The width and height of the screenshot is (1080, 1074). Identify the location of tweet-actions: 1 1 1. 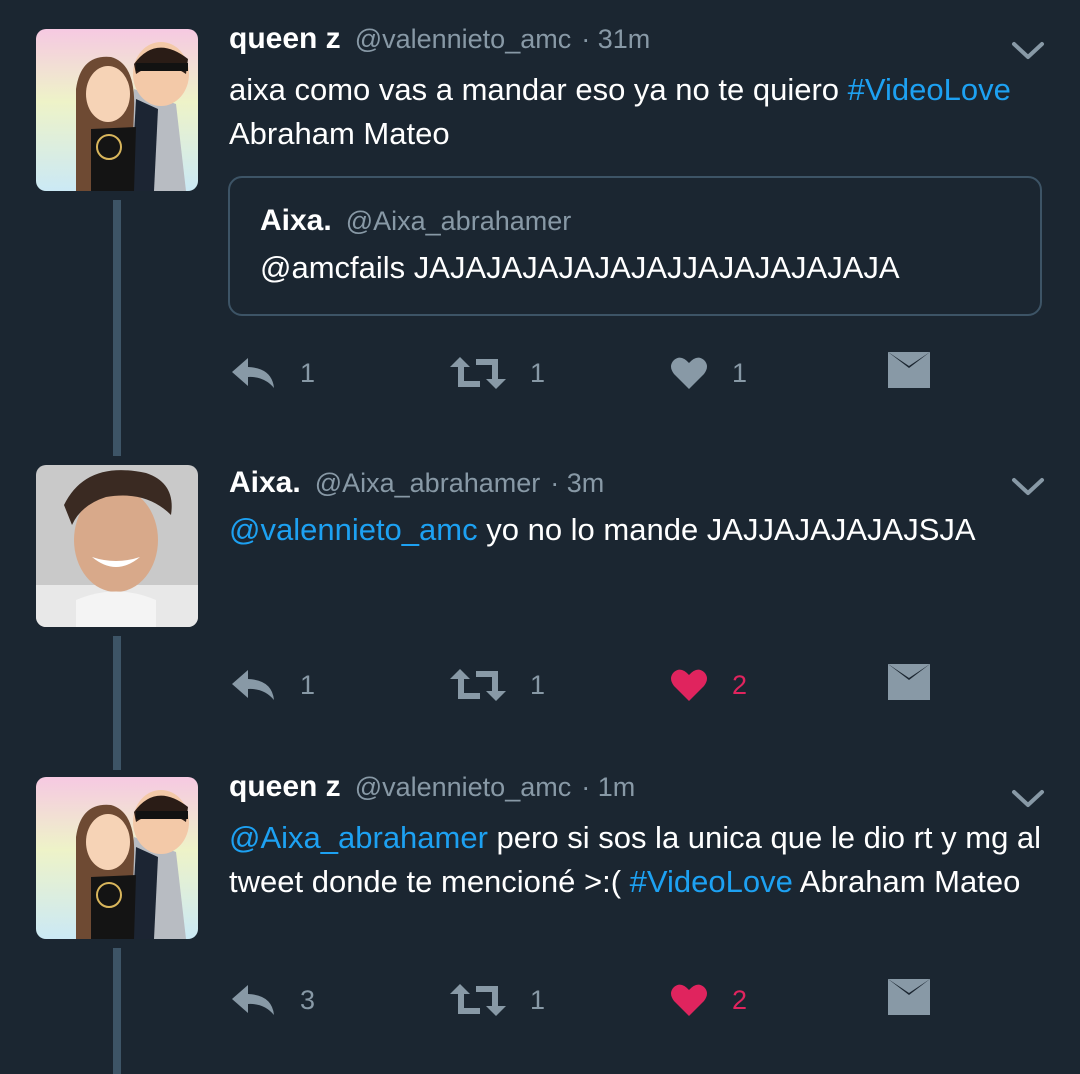
(540, 373).